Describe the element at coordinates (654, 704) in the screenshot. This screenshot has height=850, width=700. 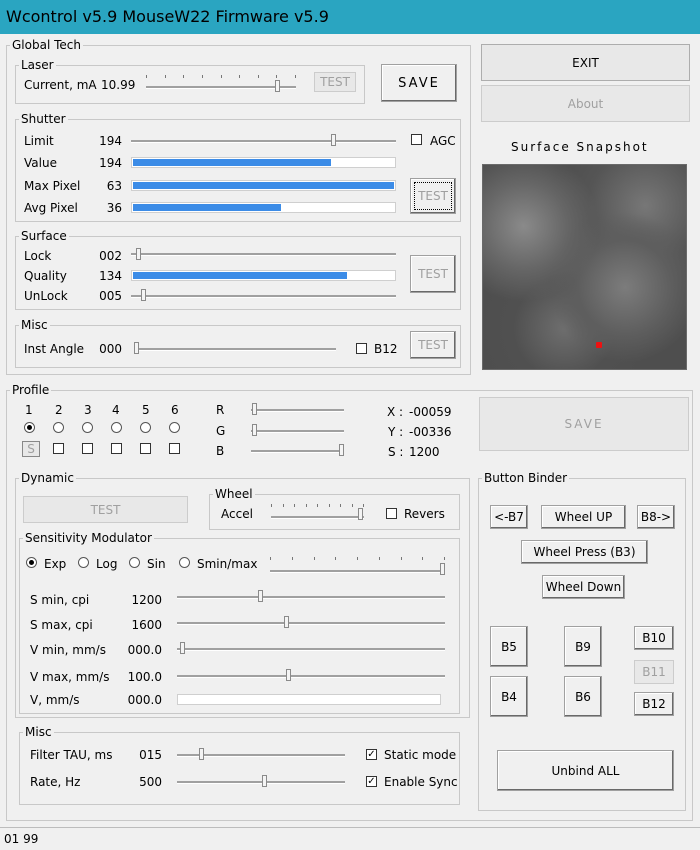
I see `b12-button: B12` at that location.